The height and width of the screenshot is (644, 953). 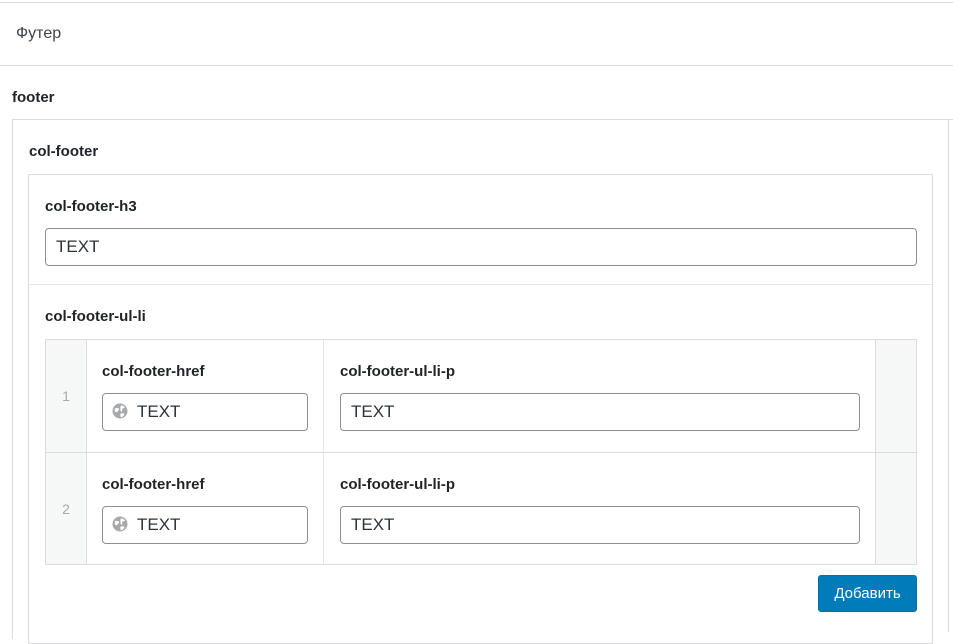 What do you see at coordinates (867, 593) in the screenshot?
I see `add-row-button: Добавить` at bounding box center [867, 593].